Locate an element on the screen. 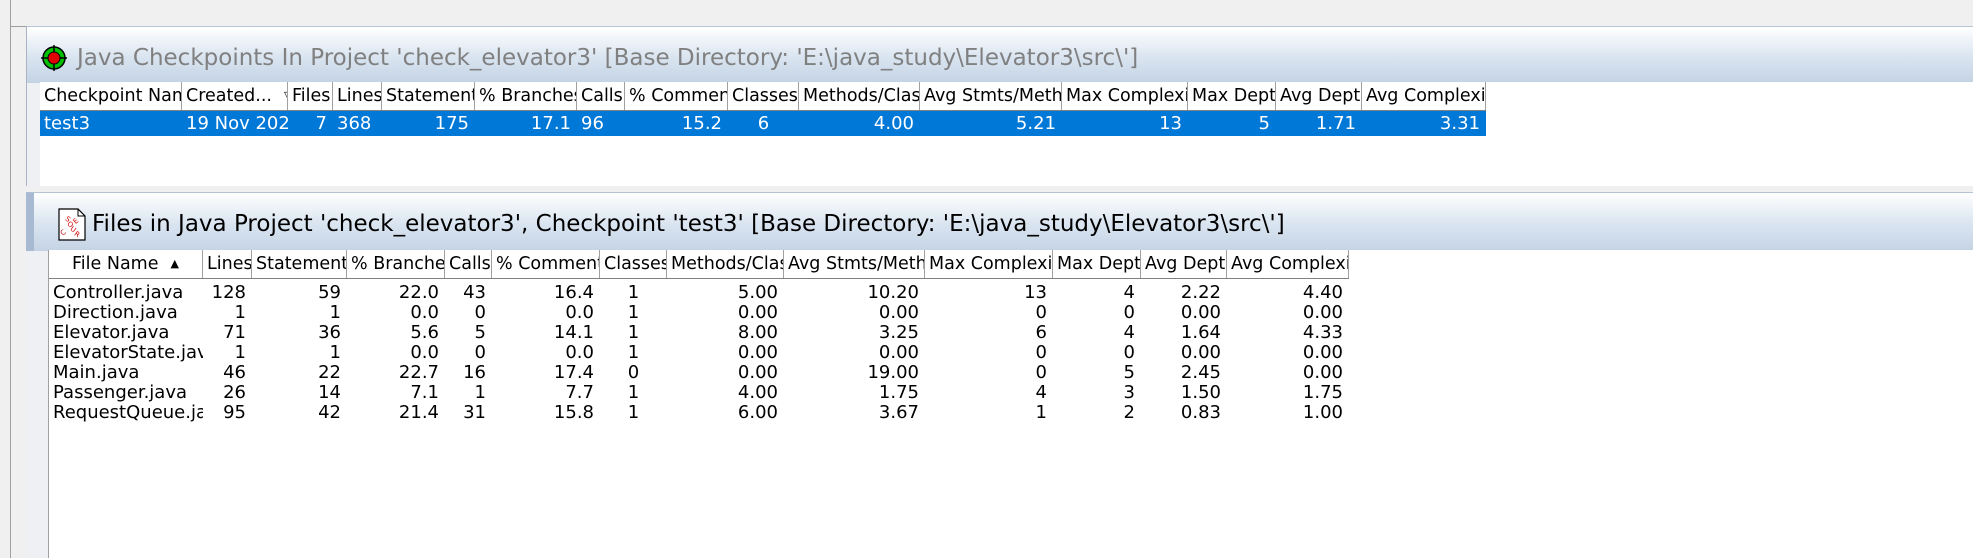 The height and width of the screenshot is (558, 1973). cell-methods-class: 4.00 is located at coordinates (893, 123).